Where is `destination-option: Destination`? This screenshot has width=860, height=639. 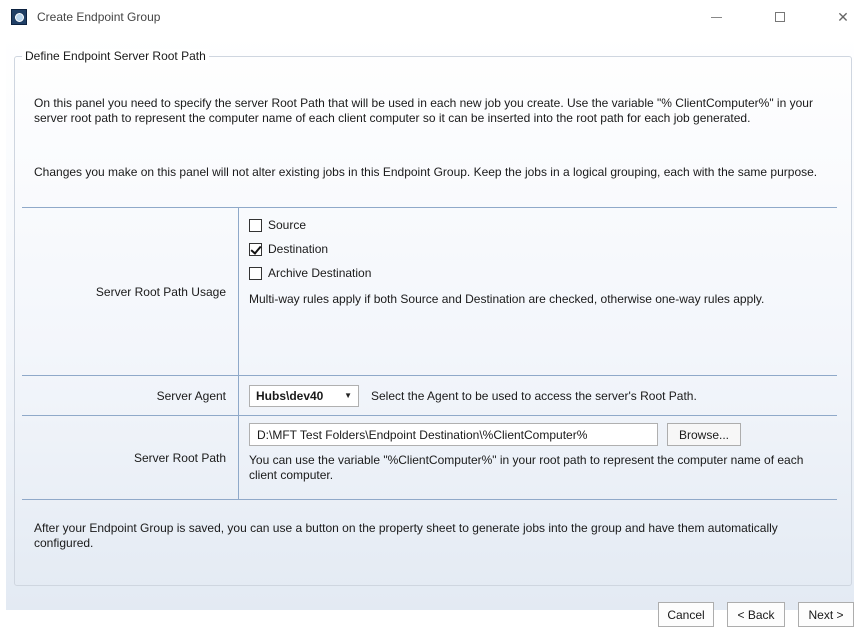
destination-option: Destination is located at coordinates (543, 249).